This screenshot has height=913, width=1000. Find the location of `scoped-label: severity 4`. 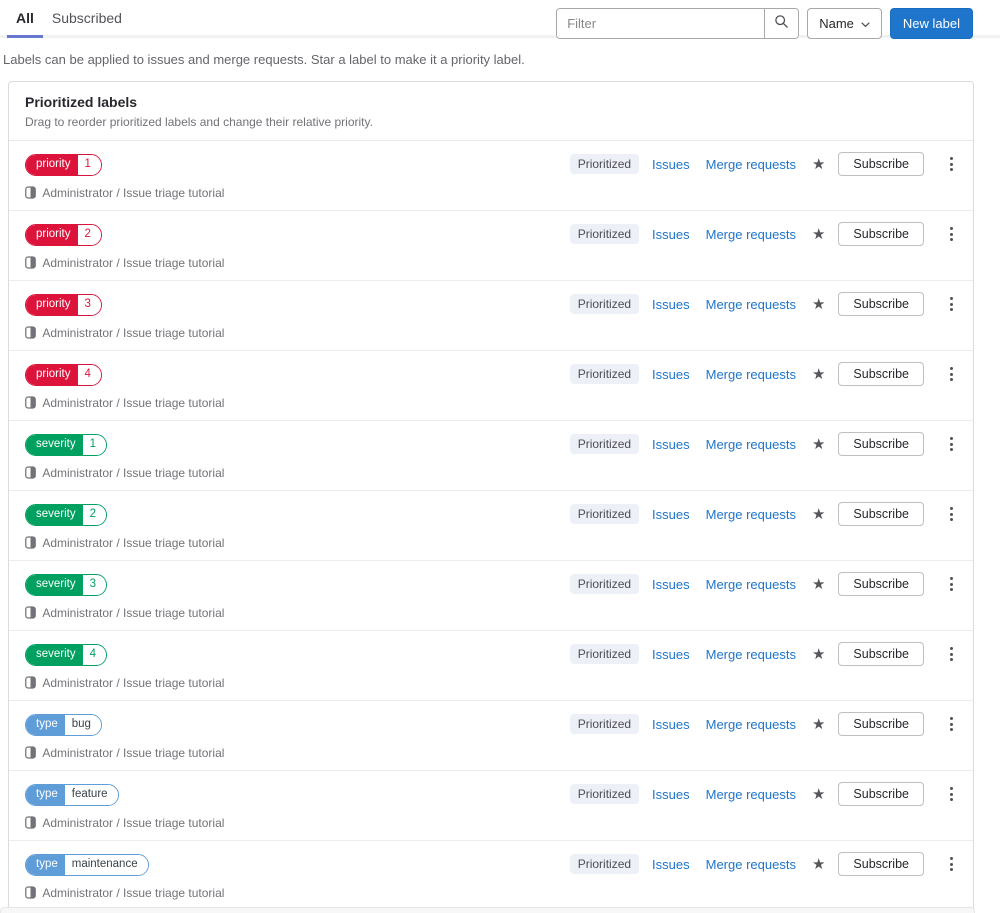

scoped-label: severity 4 is located at coordinates (66, 655).